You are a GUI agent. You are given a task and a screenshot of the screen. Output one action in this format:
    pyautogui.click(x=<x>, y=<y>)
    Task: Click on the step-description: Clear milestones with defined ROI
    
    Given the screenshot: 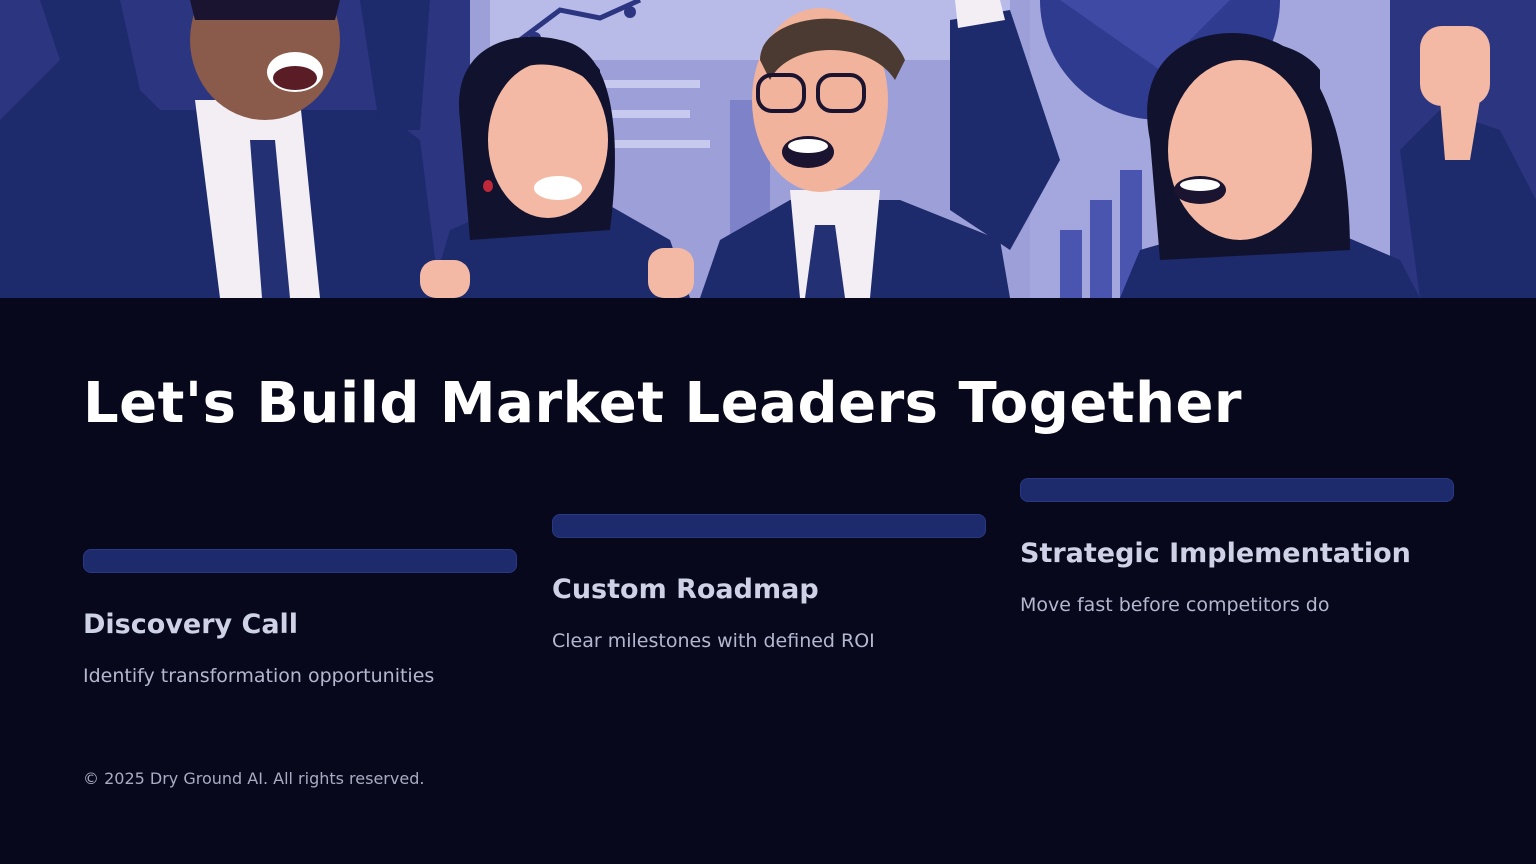 What is the action you would take?
    pyautogui.click(x=713, y=641)
    